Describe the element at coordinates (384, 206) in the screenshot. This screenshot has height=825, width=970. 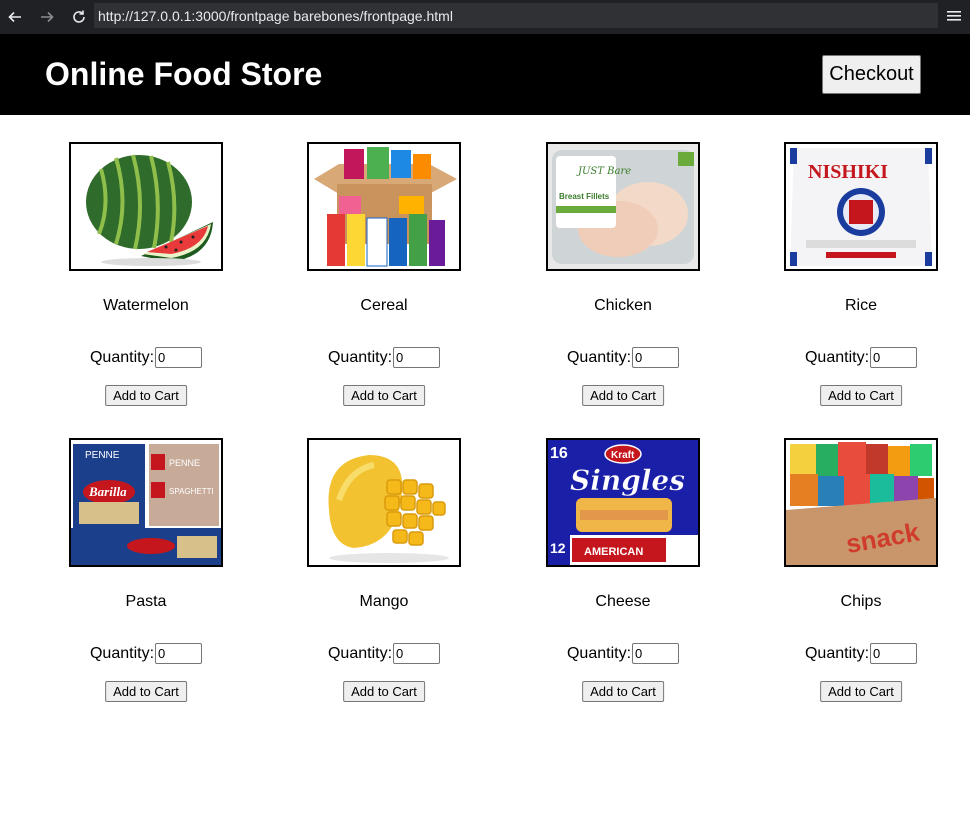
I see `cereal-box-image` at that location.